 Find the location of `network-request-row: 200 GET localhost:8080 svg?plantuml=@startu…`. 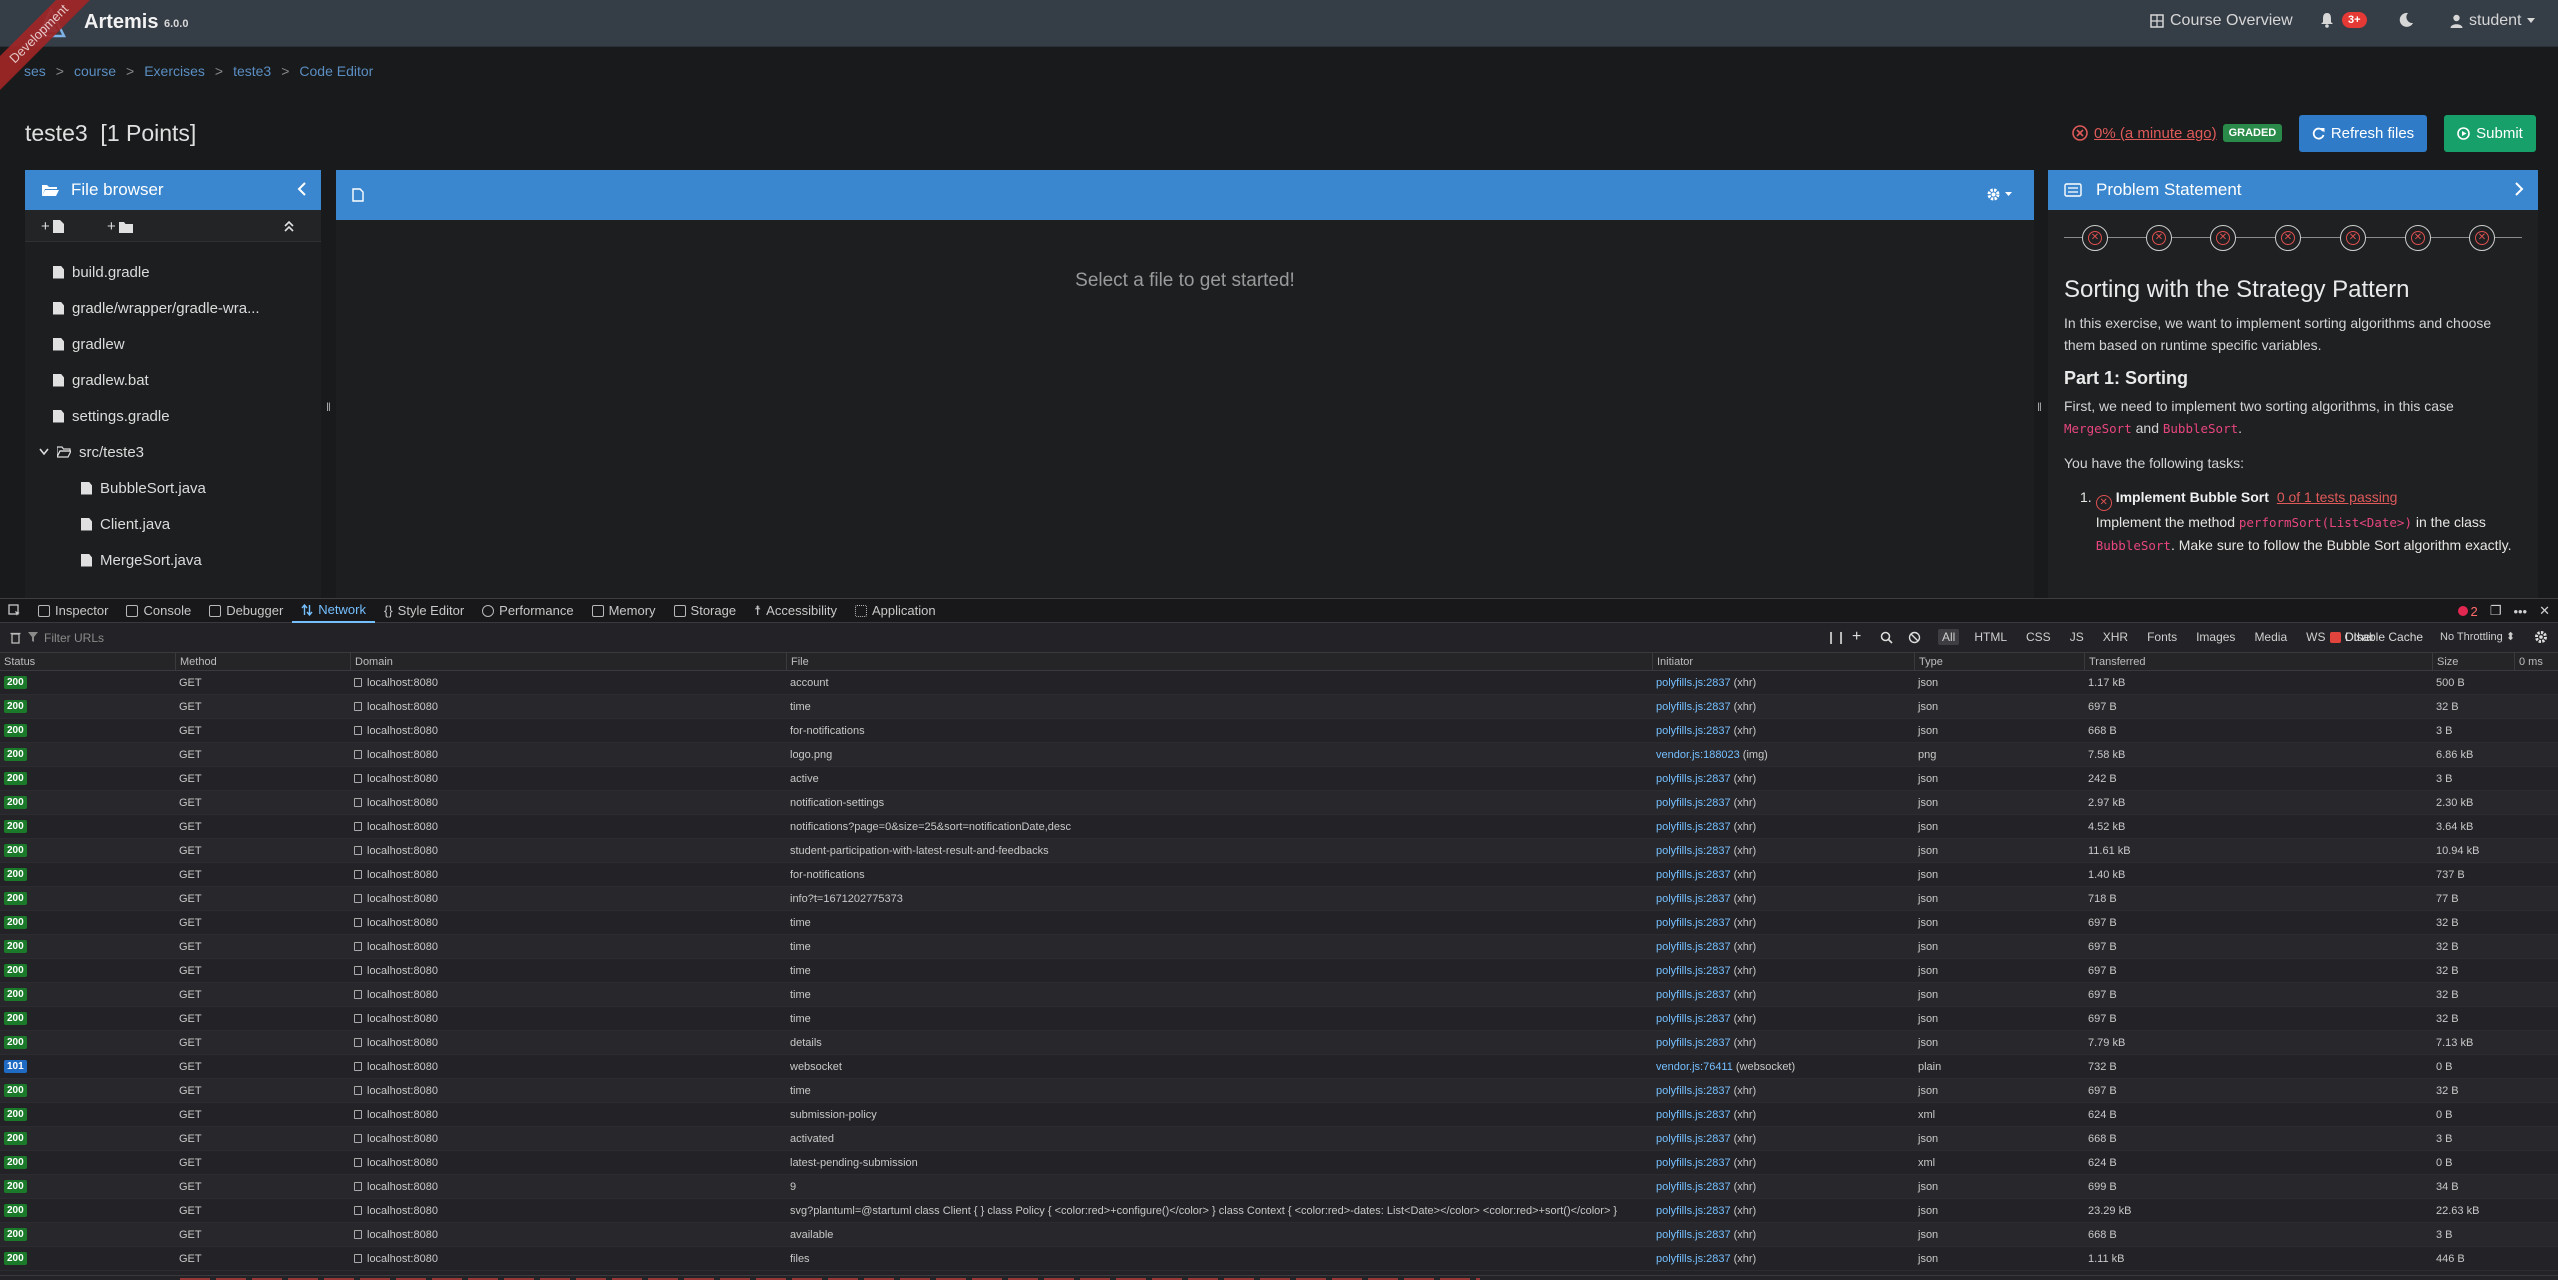

network-request-row: 200 GET localhost:8080 svg?plantuml=@startu… is located at coordinates (1279, 1211).